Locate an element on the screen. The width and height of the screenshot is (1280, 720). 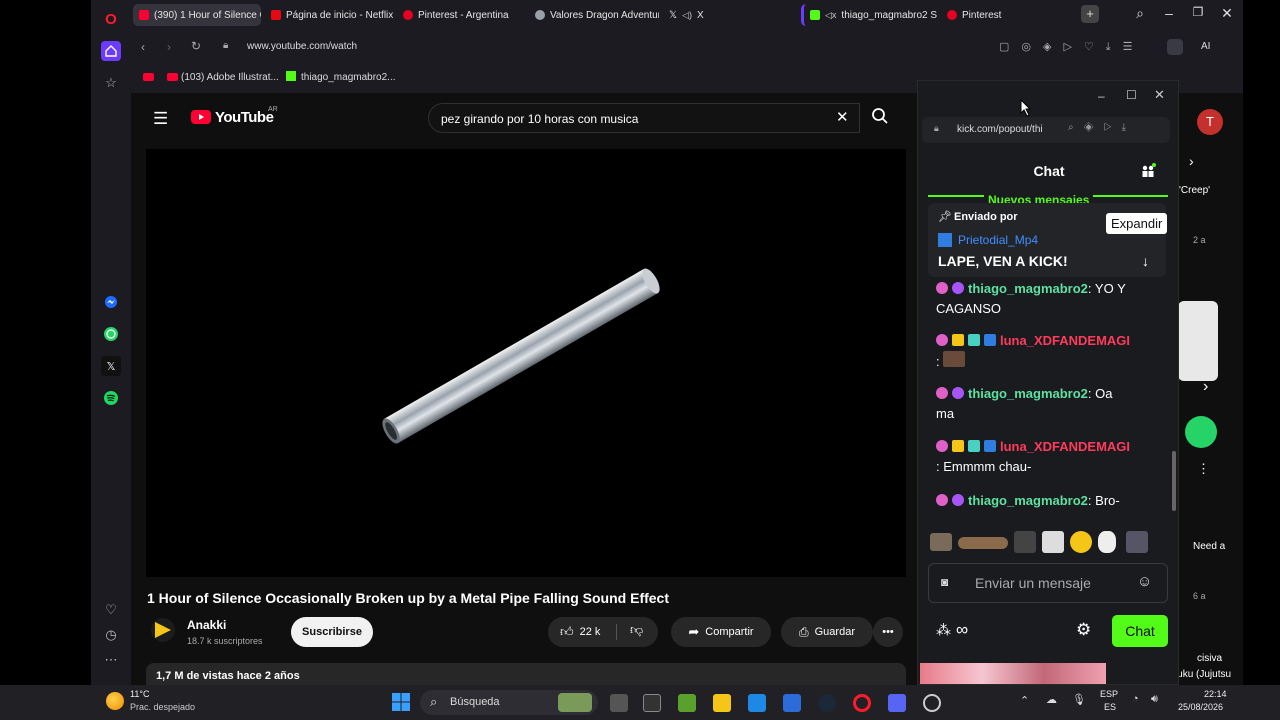
restore-button: ❐ is located at coordinates (1198, 12).